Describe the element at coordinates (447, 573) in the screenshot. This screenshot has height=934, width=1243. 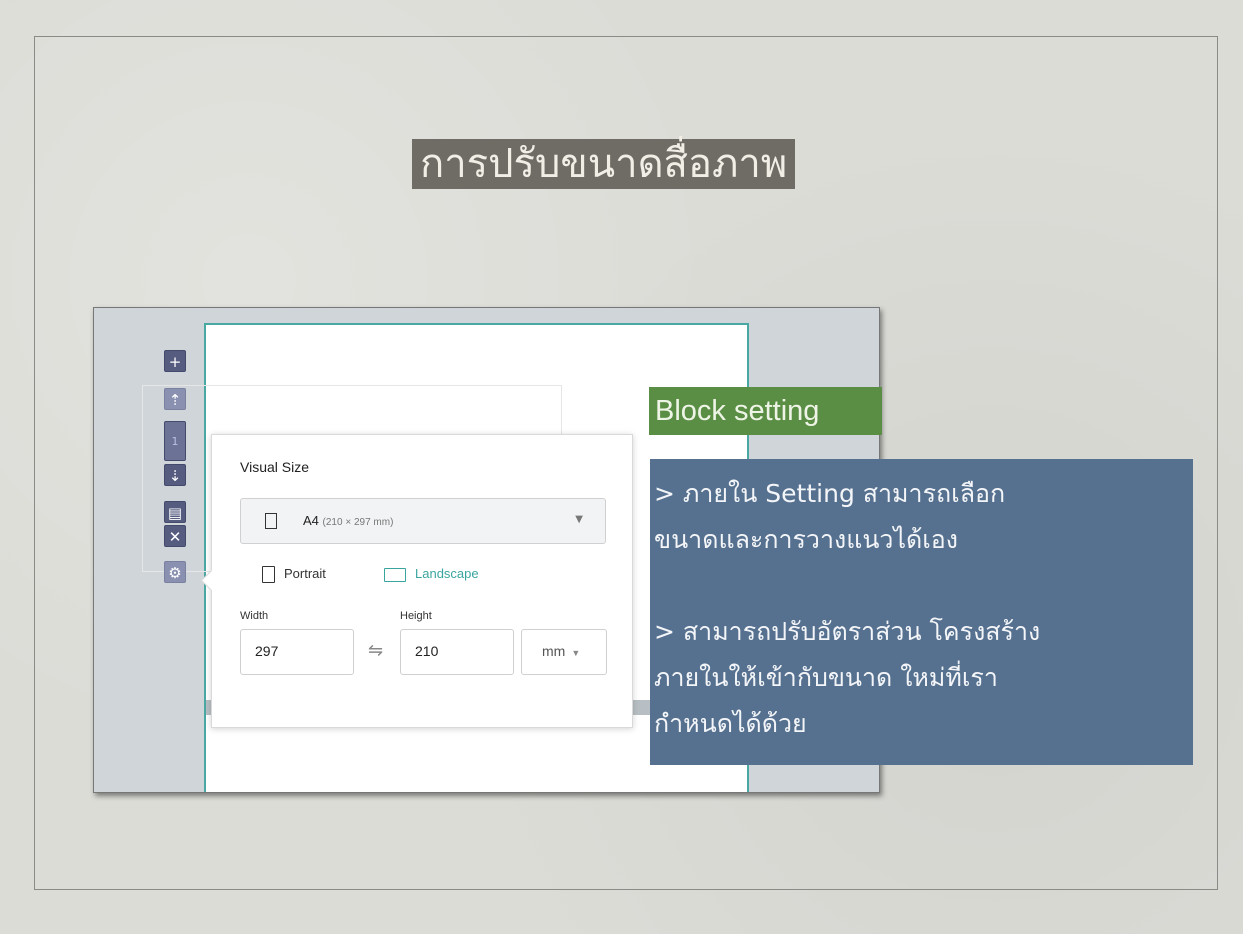
I see `landscape-option: Landscape` at that location.